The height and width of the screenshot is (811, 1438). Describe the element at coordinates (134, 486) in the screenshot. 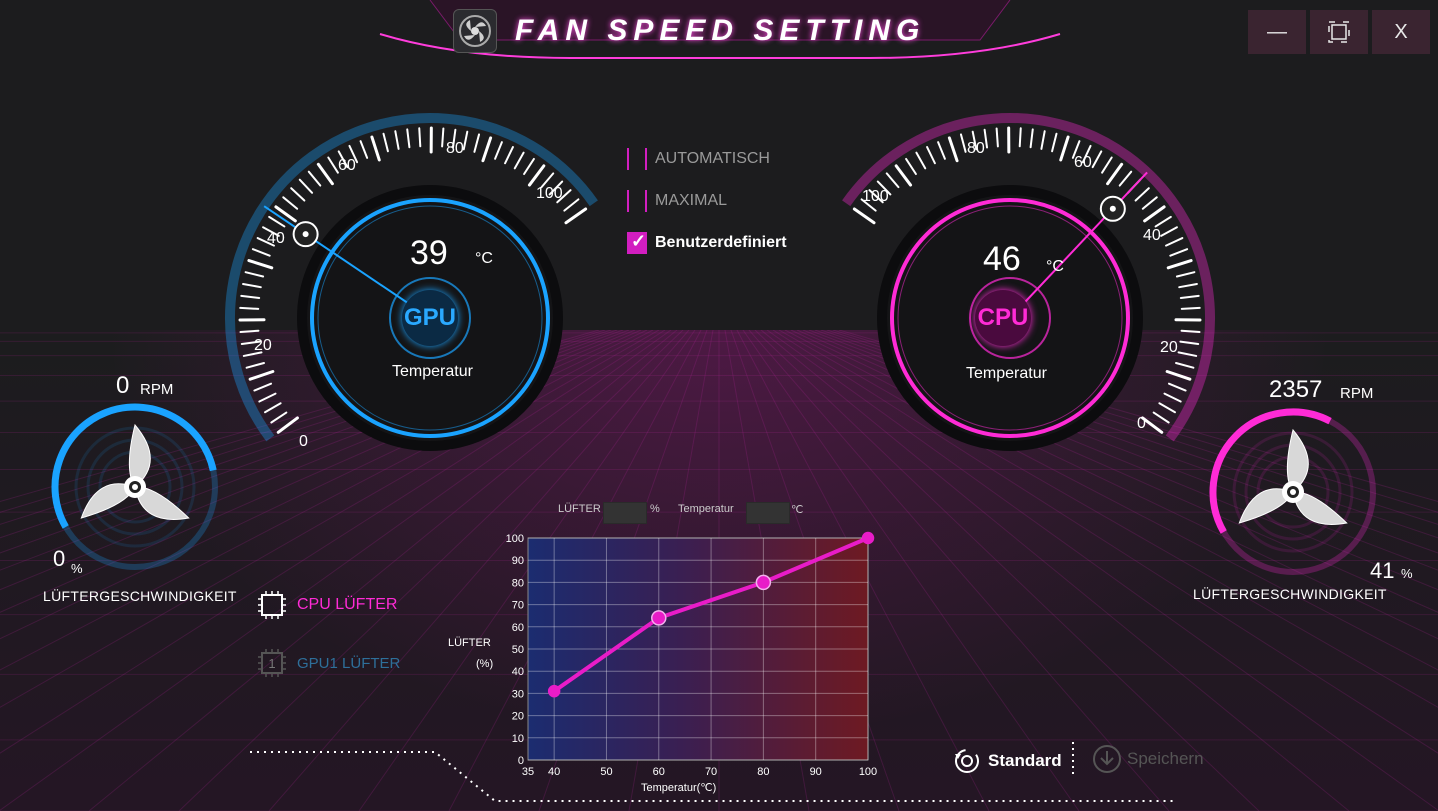

I see `gpu-fan-icon` at that location.